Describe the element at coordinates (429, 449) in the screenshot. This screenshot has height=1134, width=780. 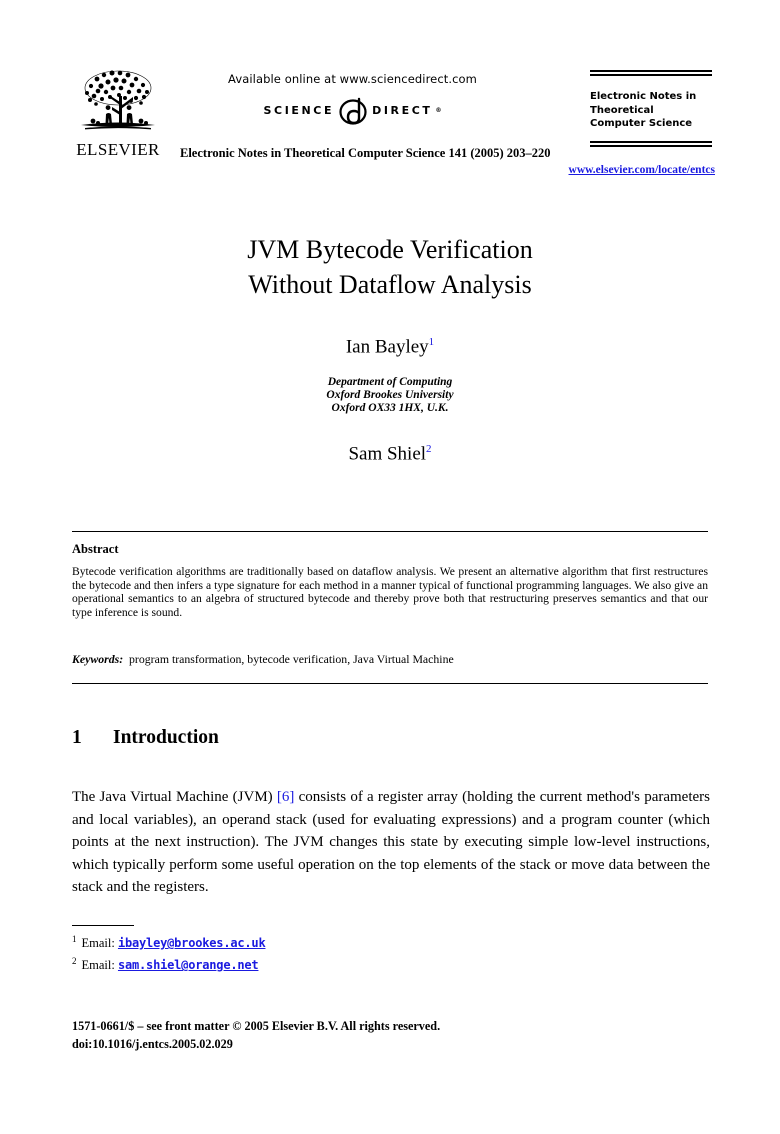
I see `author-2-footnote-ref: 2` at that location.